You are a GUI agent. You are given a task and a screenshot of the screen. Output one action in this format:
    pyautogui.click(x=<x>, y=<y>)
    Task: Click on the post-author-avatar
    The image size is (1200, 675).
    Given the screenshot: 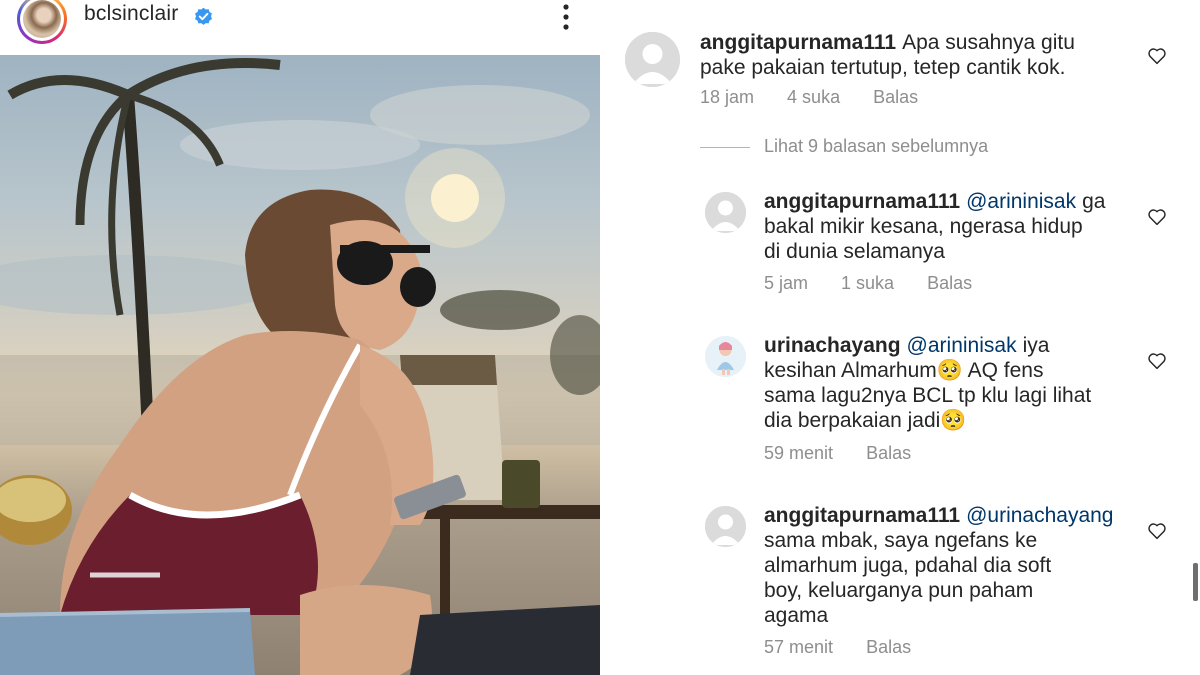 What is the action you would take?
    pyautogui.click(x=42, y=22)
    